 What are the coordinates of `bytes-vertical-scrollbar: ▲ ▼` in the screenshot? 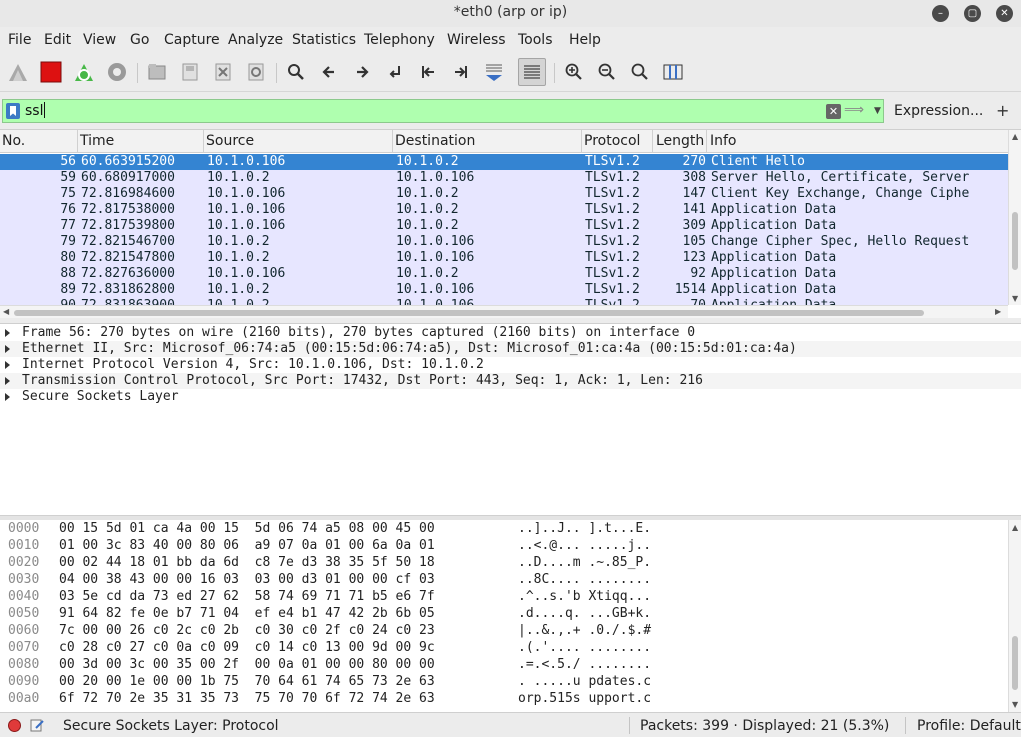 It's located at (1014, 616).